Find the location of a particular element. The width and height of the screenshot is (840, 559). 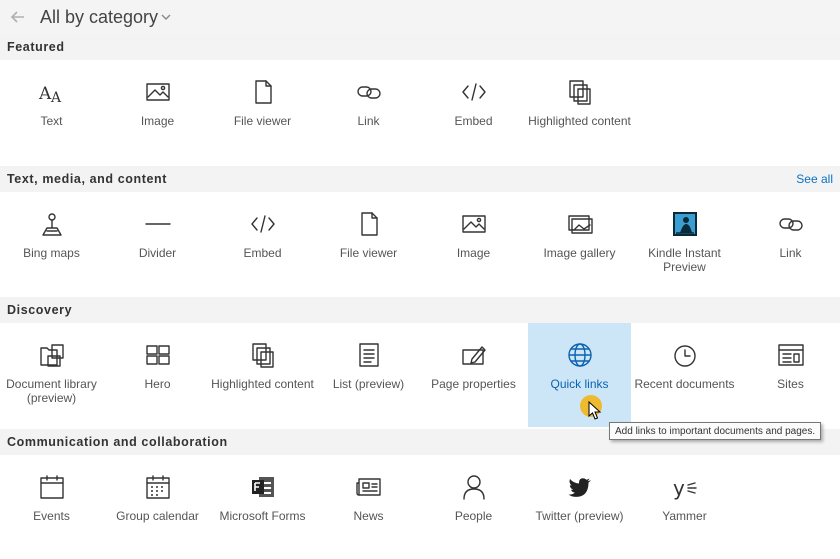

web-part-tile-recent-documents: Recent documents is located at coordinates (684, 375).